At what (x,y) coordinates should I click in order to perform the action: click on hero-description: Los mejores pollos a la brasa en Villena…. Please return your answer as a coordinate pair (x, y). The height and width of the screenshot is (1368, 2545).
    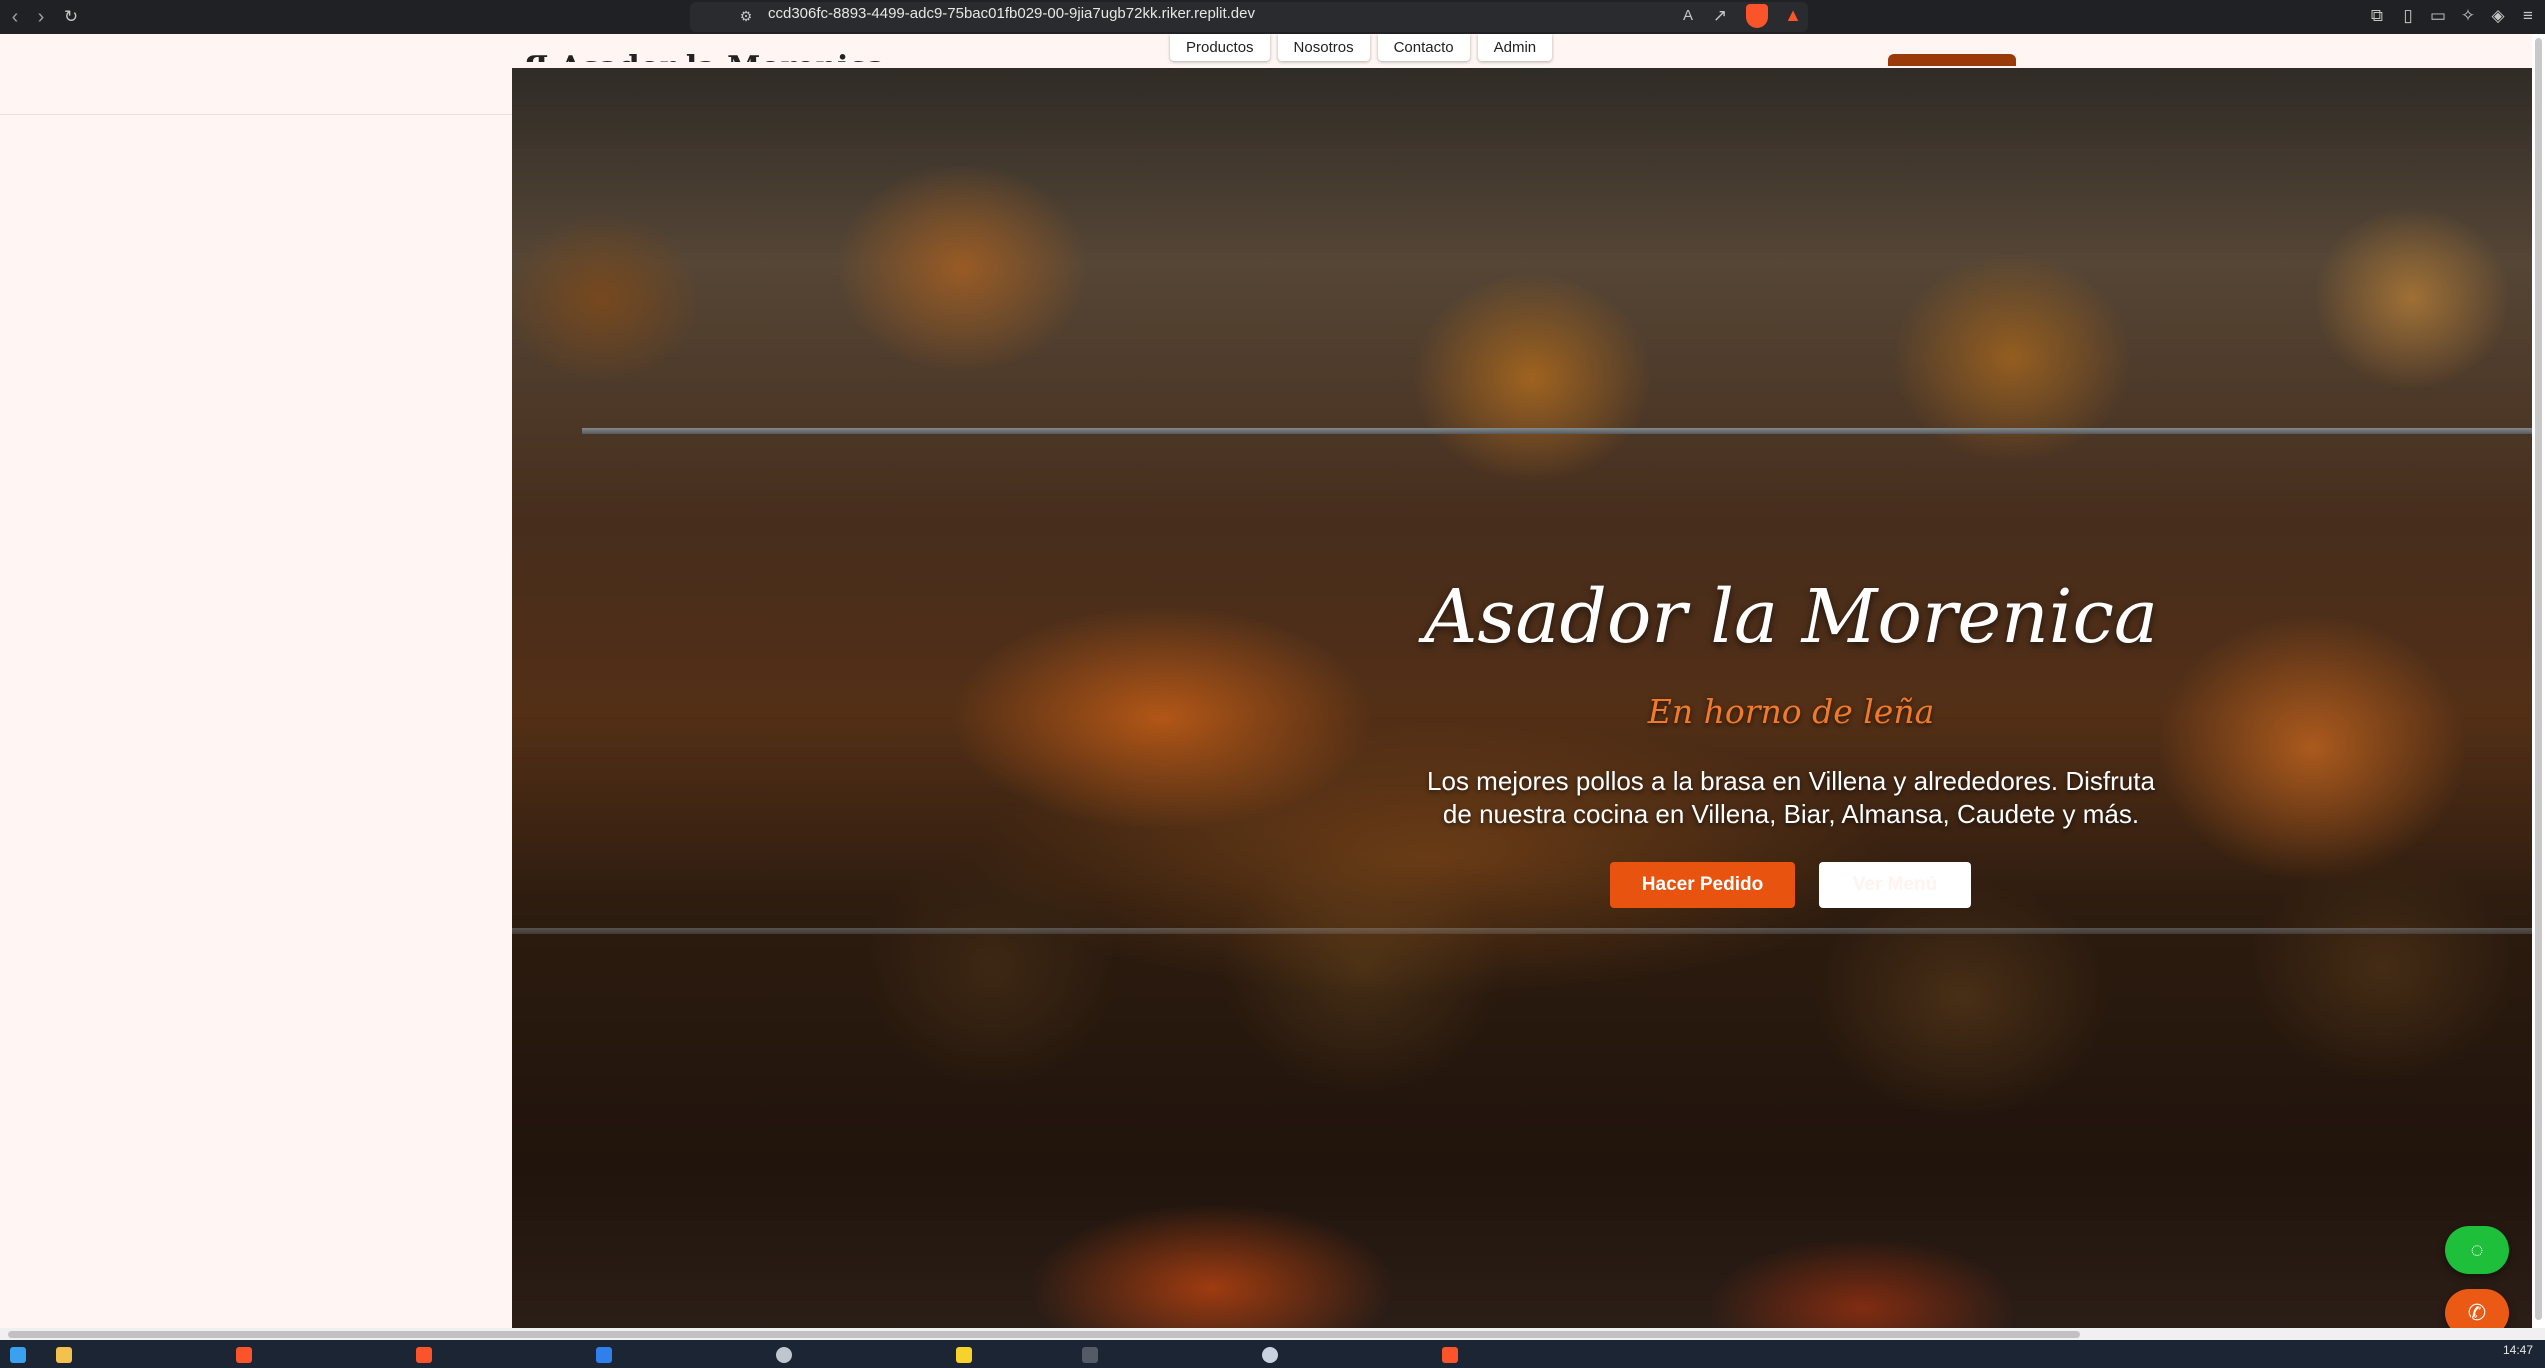
    Looking at the image, I should click on (1791, 797).